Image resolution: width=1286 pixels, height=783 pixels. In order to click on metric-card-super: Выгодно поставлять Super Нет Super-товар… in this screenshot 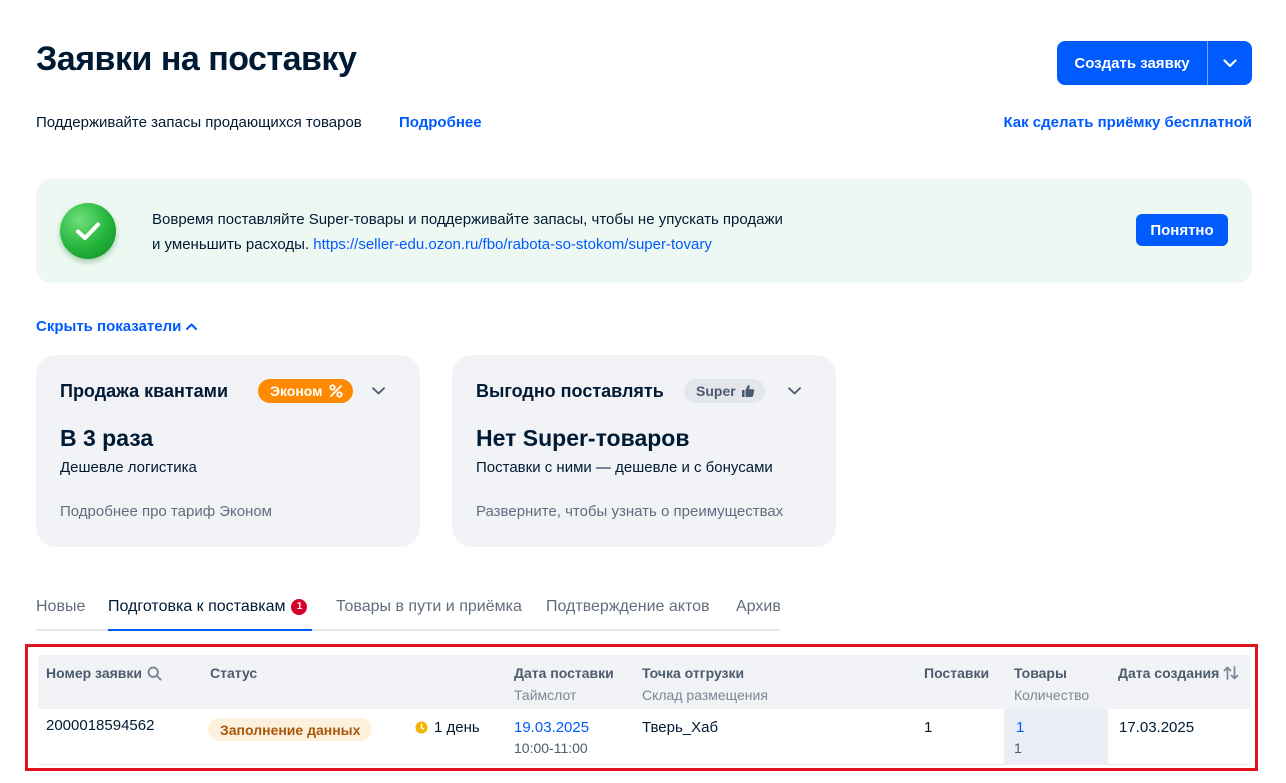, I will do `click(644, 451)`.